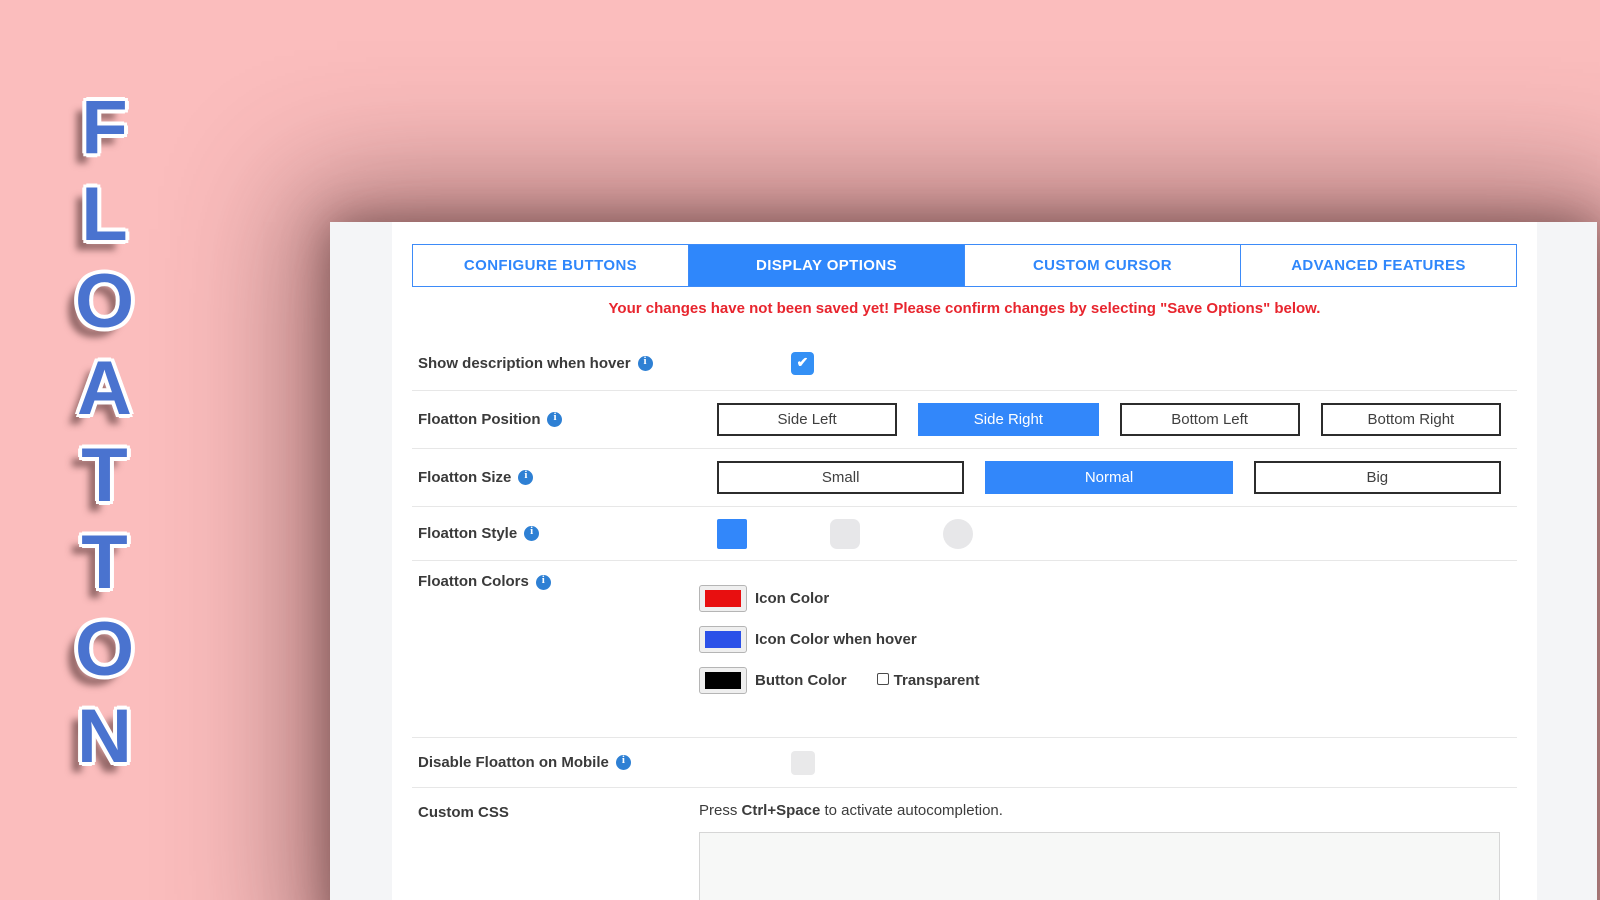  I want to click on show-description-checkbox, so click(802, 363).